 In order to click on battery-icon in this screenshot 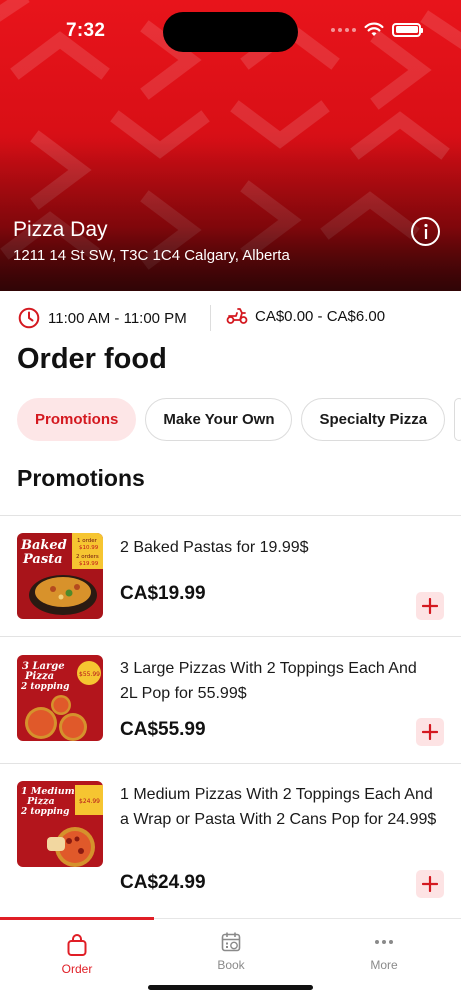, I will do `click(407, 29)`.